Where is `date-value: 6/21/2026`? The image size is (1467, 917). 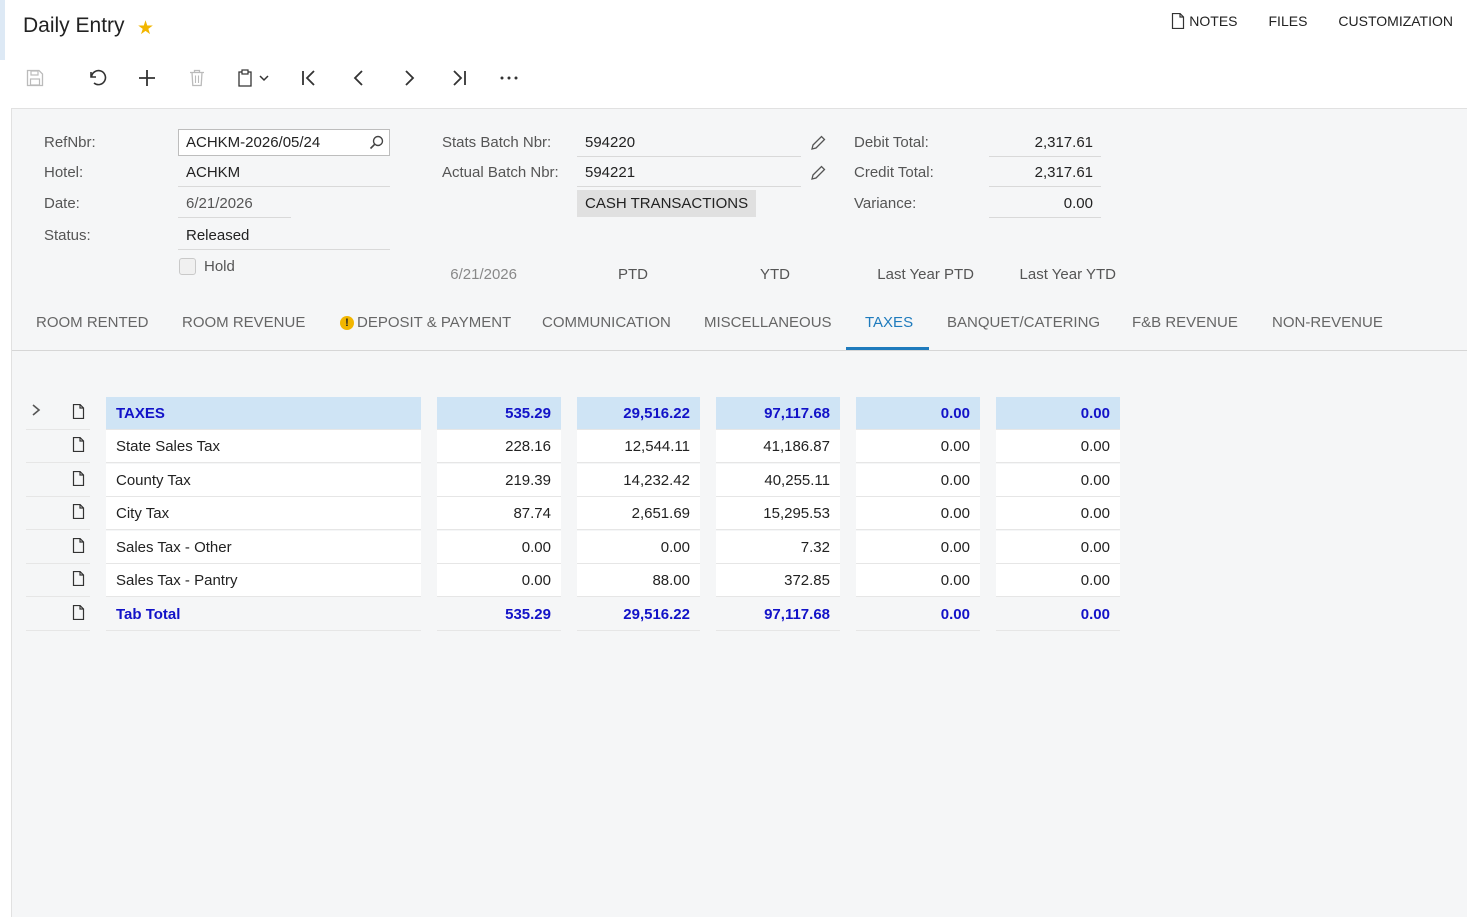 date-value: 6/21/2026 is located at coordinates (234, 204).